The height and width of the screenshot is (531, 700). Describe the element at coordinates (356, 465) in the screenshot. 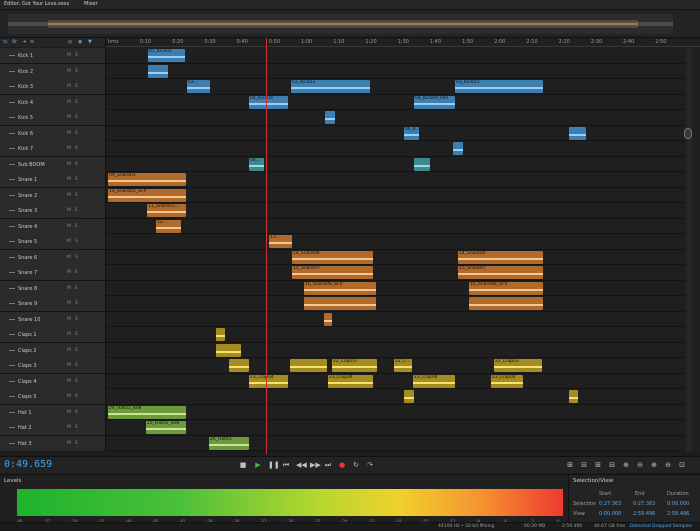

I see `loop-button: ↻` at that location.